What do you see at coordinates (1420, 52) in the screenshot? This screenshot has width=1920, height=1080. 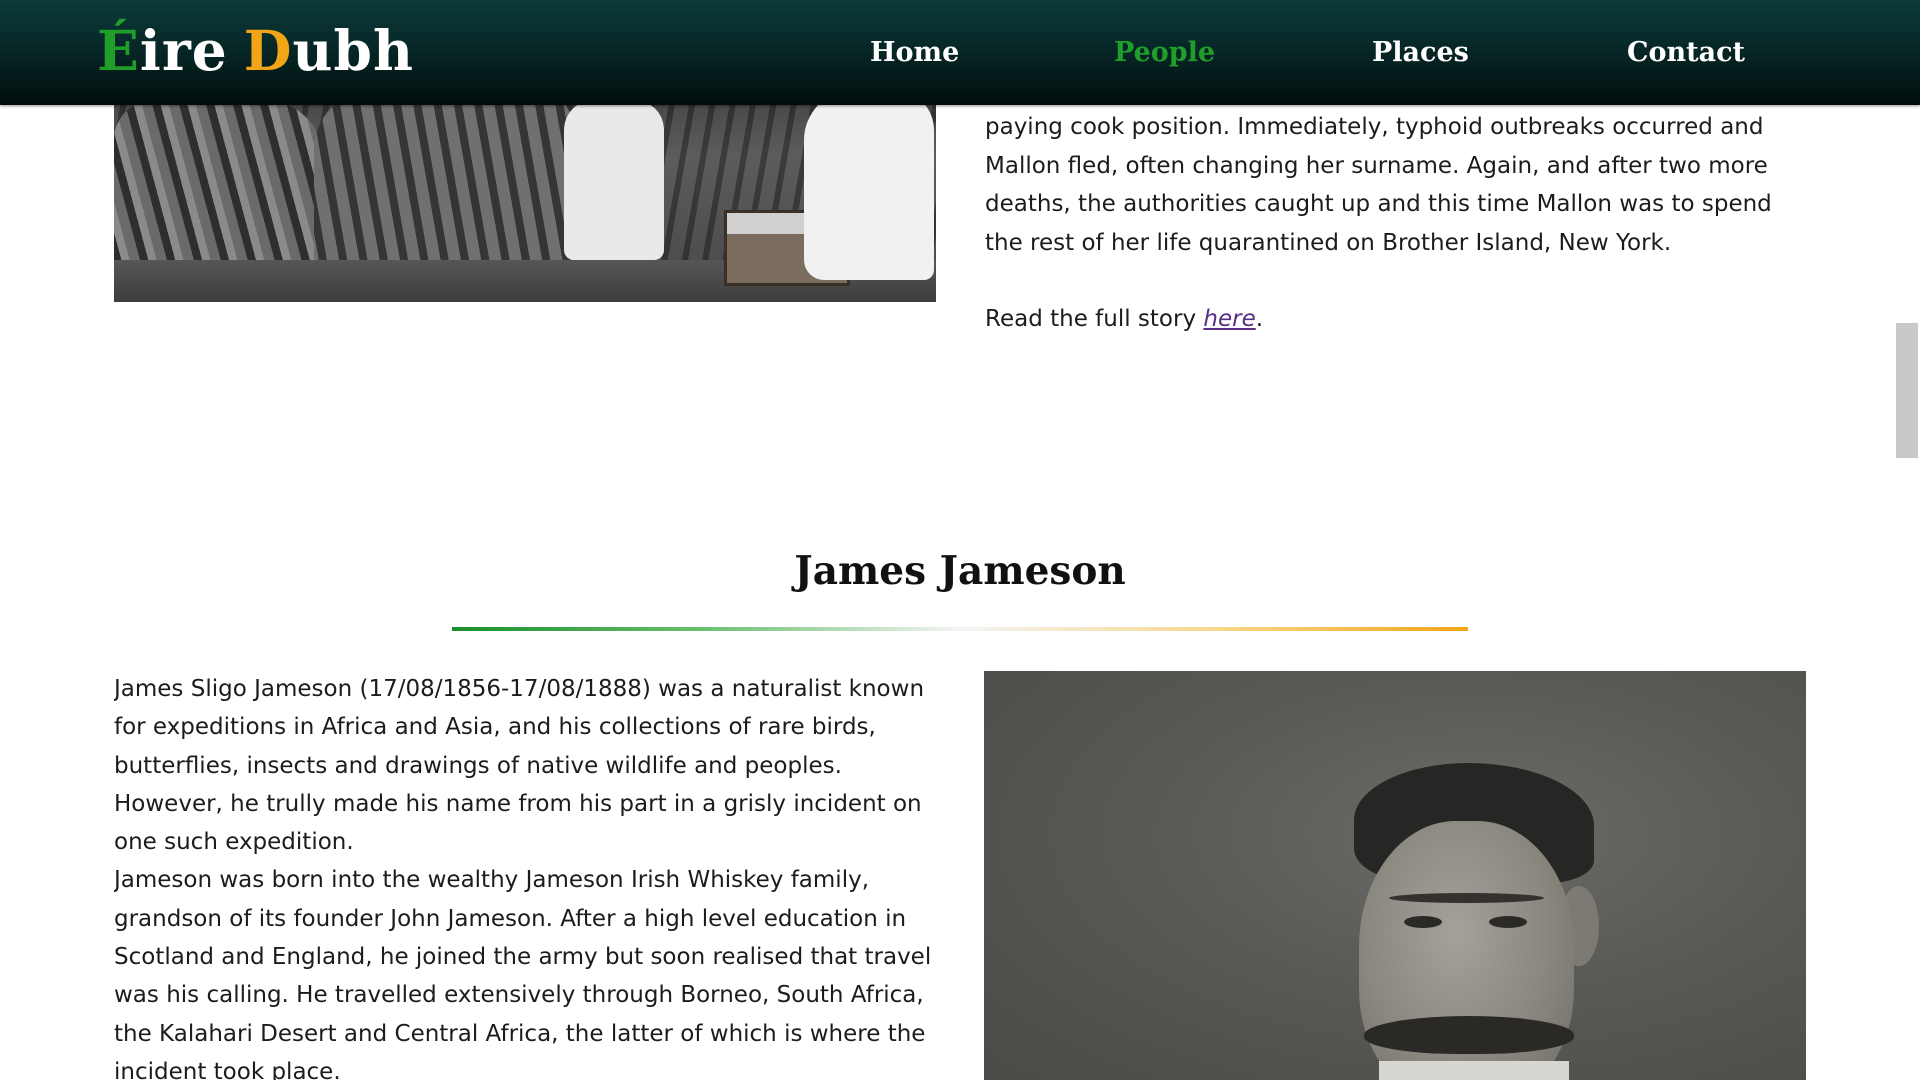 I see `nav-places: Places` at bounding box center [1420, 52].